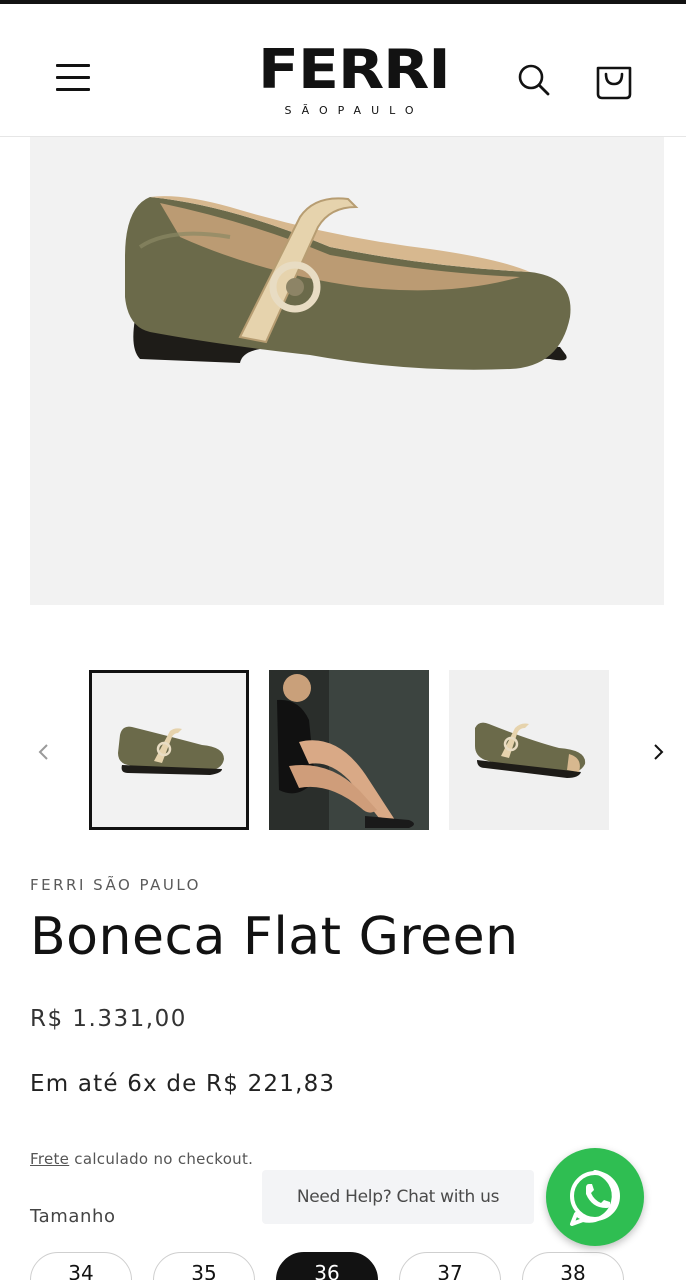 The image size is (686, 1280). I want to click on thumbnail-image-shoe-side, so click(169, 750).